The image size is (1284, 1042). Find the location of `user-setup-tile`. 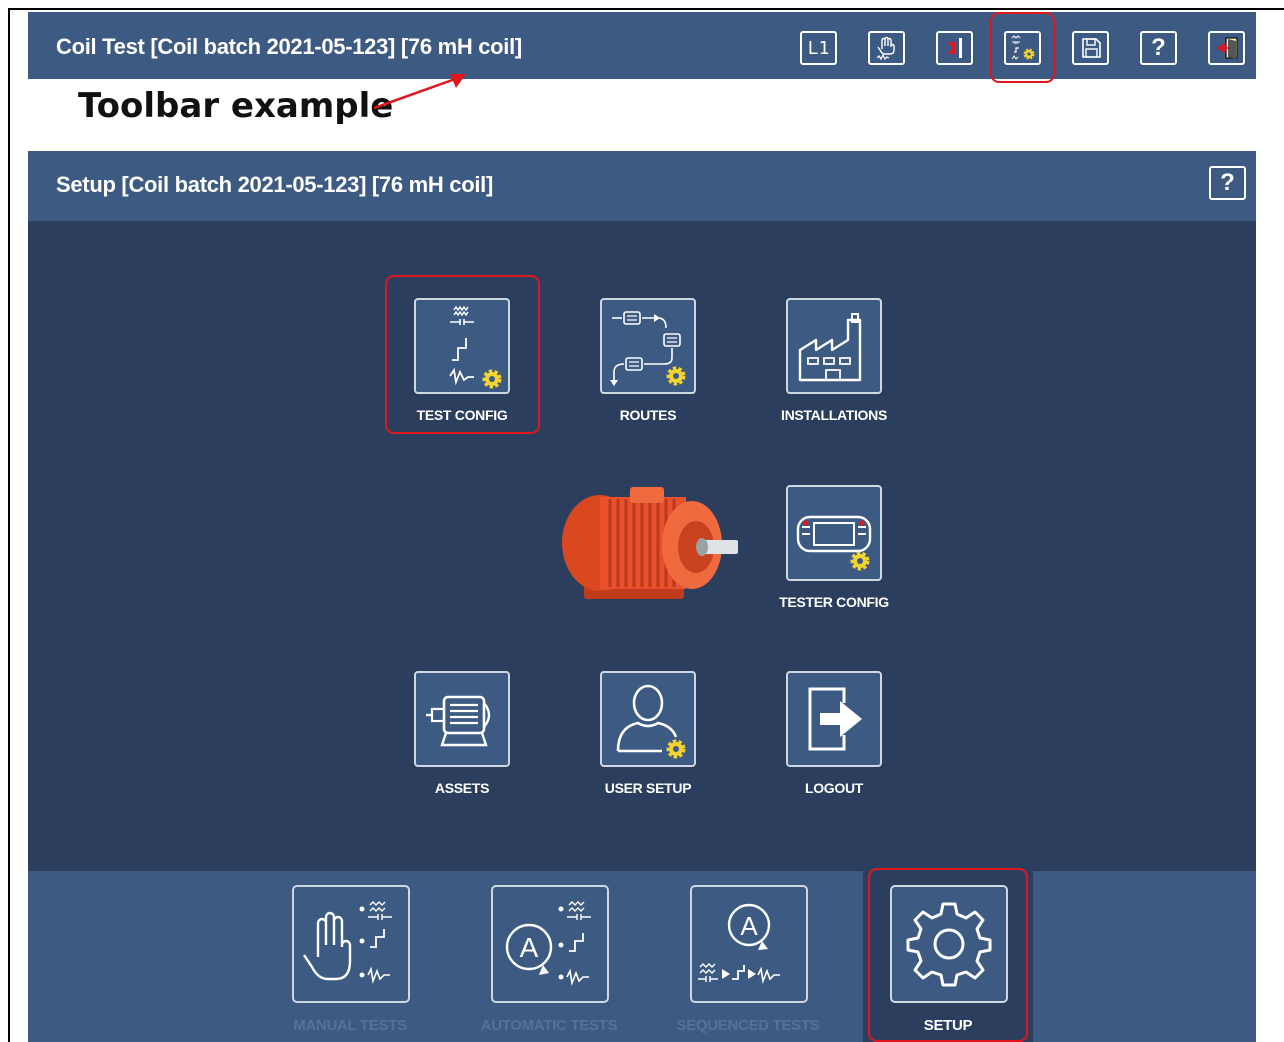

user-setup-tile is located at coordinates (648, 719).